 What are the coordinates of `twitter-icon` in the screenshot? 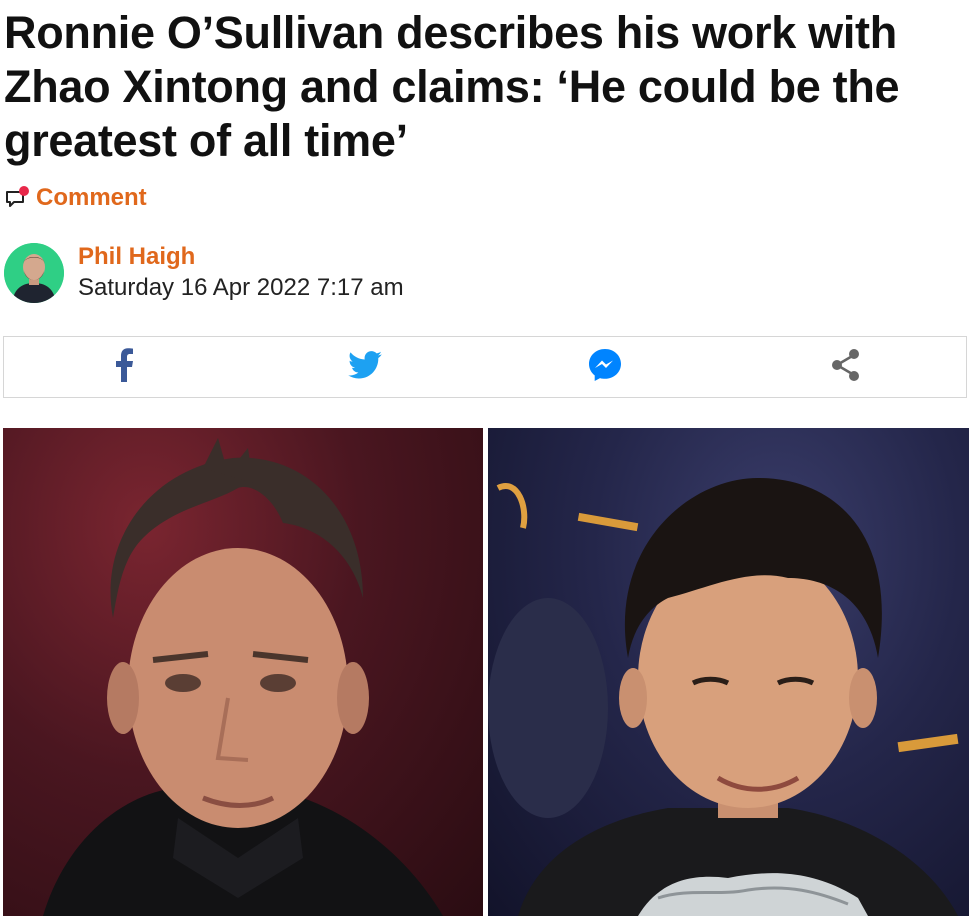 It's located at (364, 367).